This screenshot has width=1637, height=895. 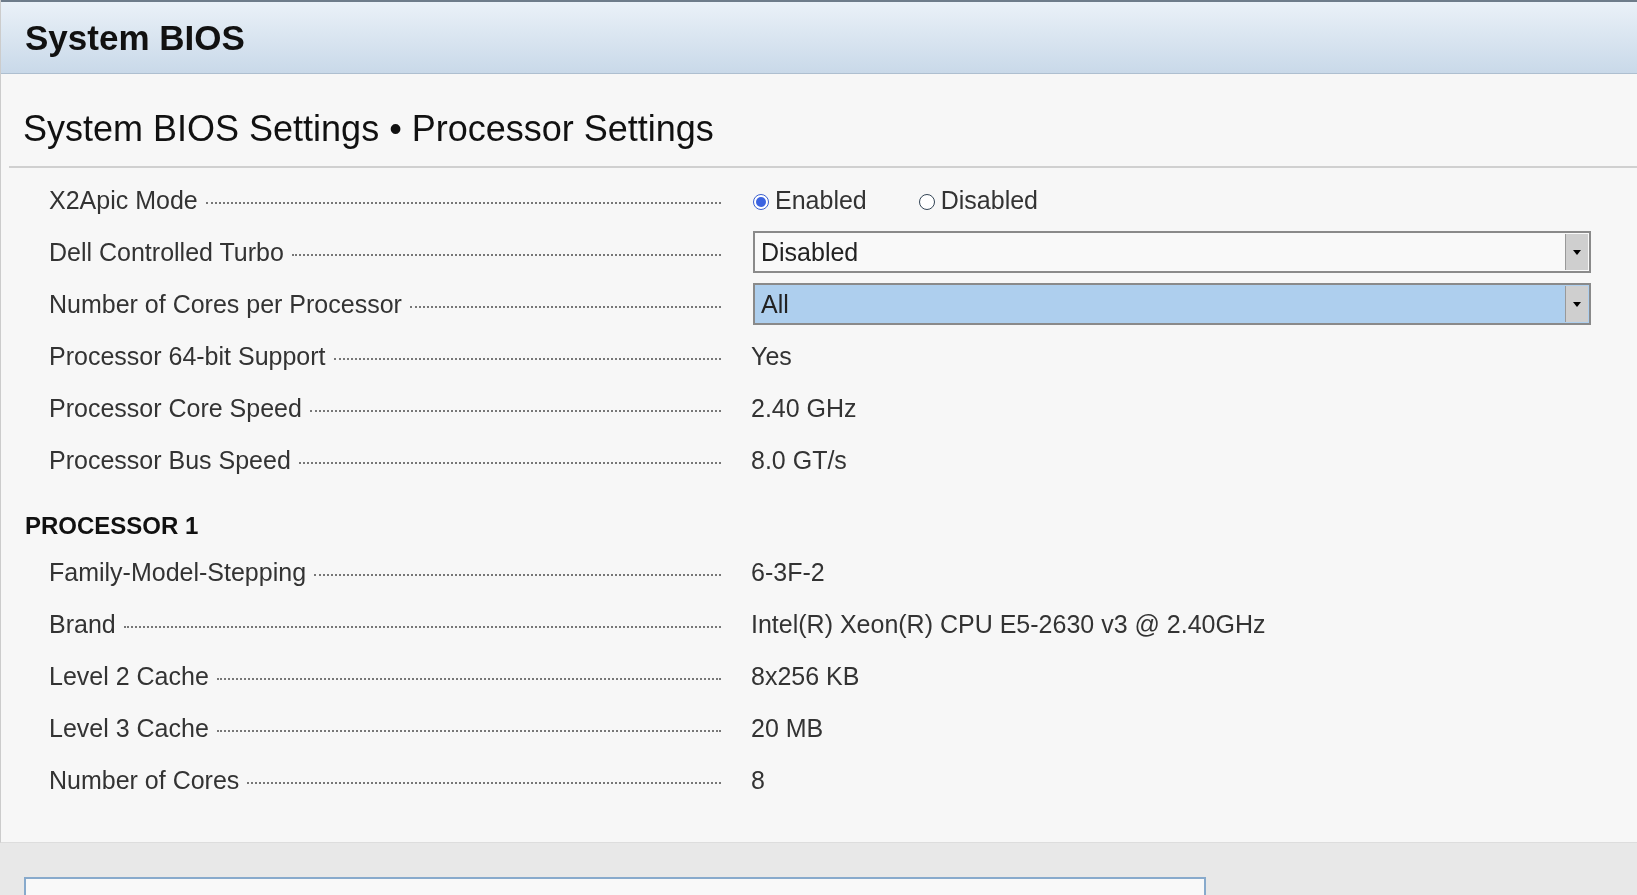 I want to click on setting-value: Yes, so click(x=771, y=356).